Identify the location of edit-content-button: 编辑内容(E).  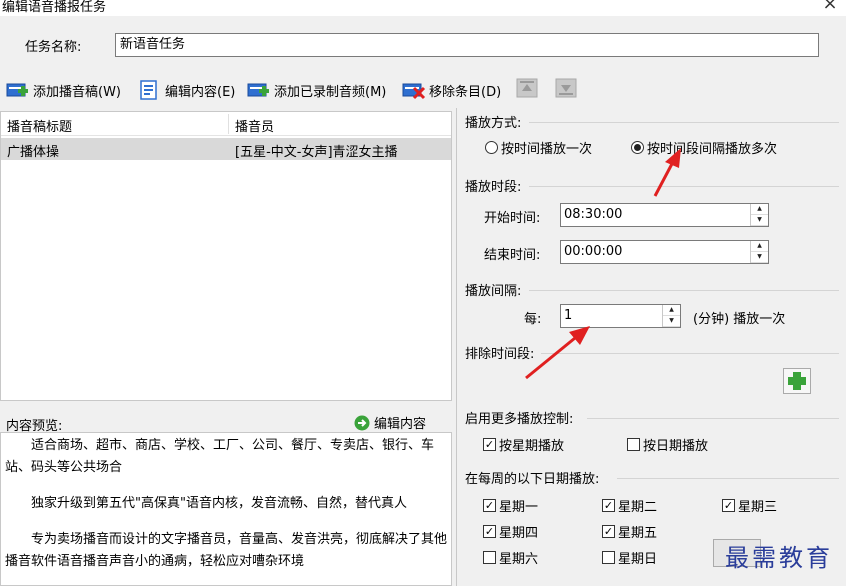
(186, 90).